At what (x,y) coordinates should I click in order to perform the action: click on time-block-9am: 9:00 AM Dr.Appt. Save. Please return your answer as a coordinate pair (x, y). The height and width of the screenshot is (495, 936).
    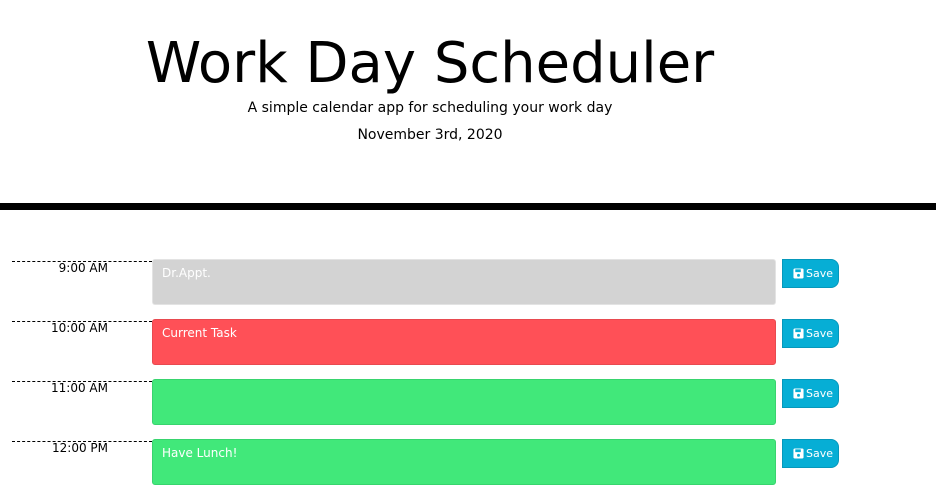
    Looking at the image, I should click on (468, 285).